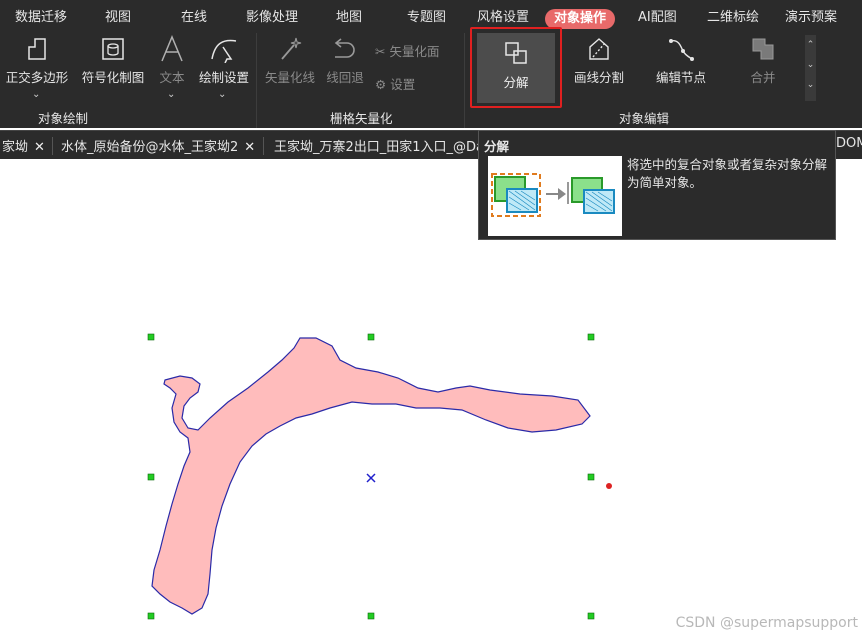  I want to click on text-label: 文本, so click(172, 76).